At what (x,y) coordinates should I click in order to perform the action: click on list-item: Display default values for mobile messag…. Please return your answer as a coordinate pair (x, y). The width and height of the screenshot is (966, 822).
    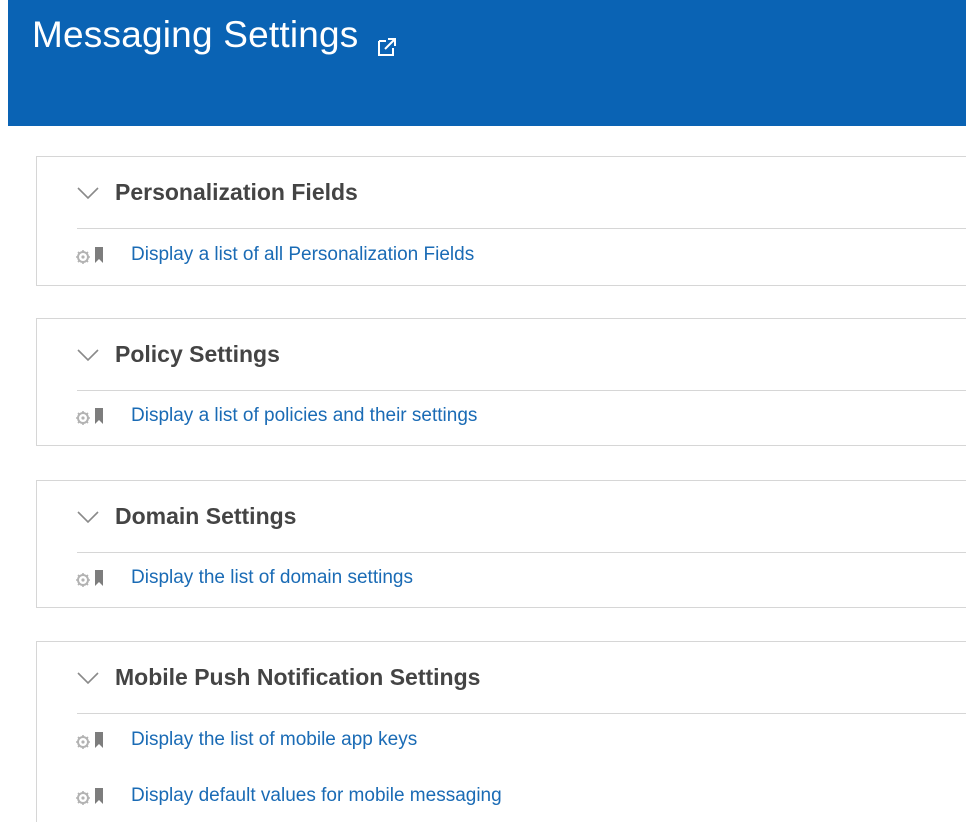
    Looking at the image, I should click on (521, 796).